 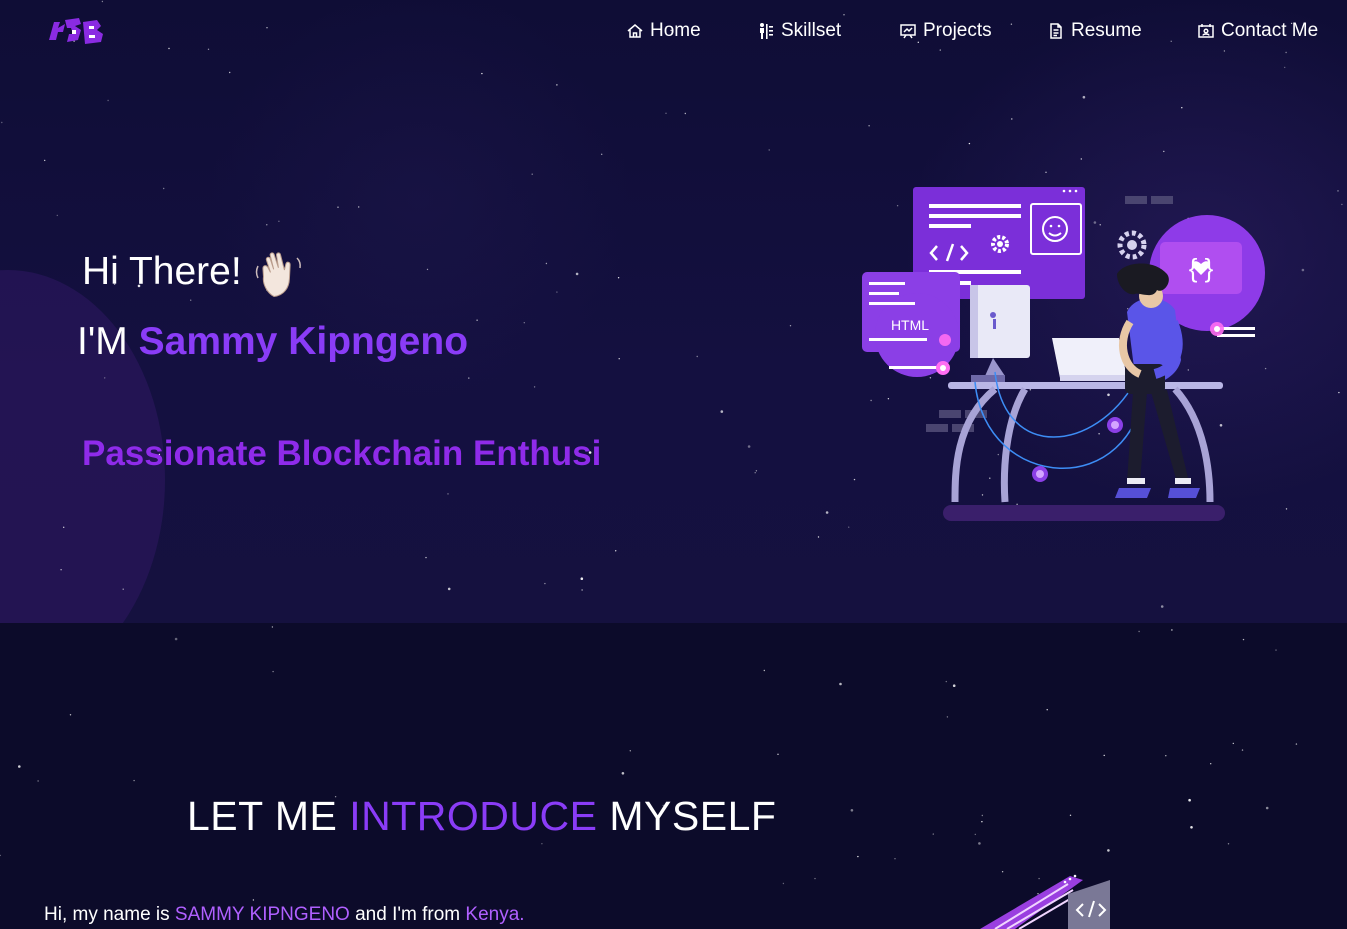 I want to click on navbar: Home Skillset Projects Resume Contact Me, so click(x=673, y=32).